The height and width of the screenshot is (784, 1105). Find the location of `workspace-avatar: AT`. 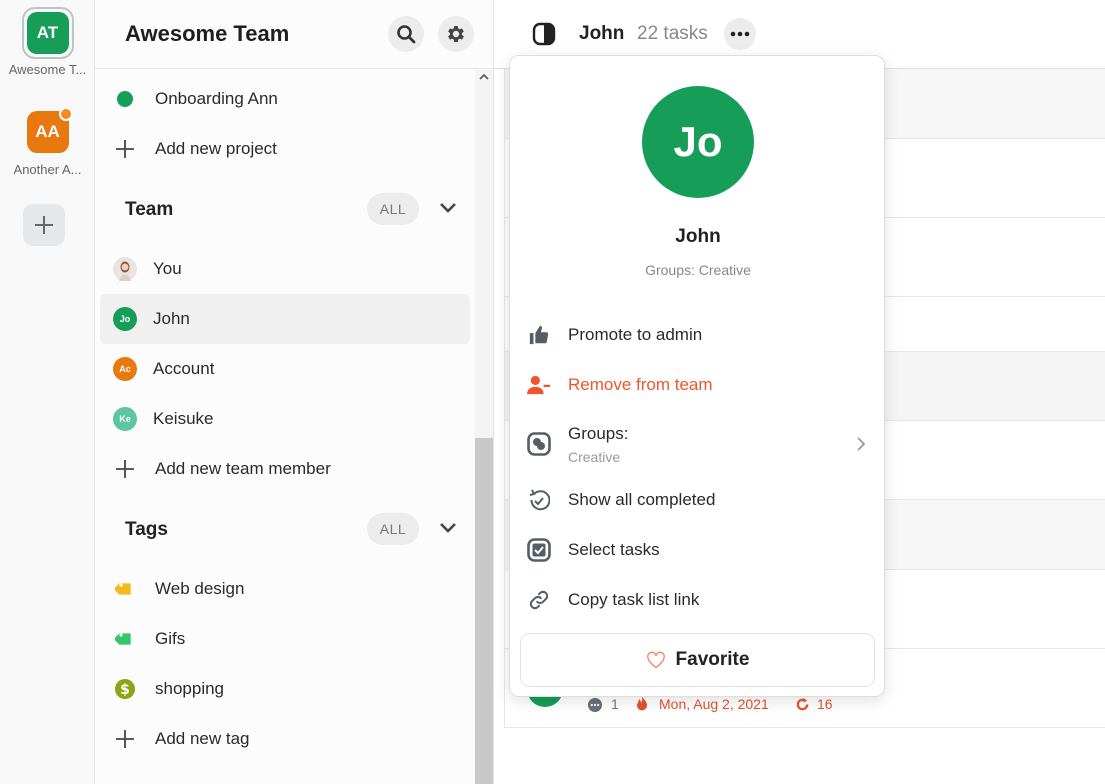

workspace-avatar: AT is located at coordinates (47, 33).